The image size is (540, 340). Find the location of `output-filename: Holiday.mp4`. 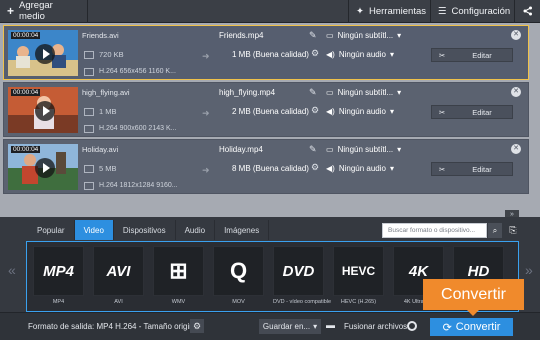

output-filename: Holiday.mp4 is located at coordinates (241, 149).